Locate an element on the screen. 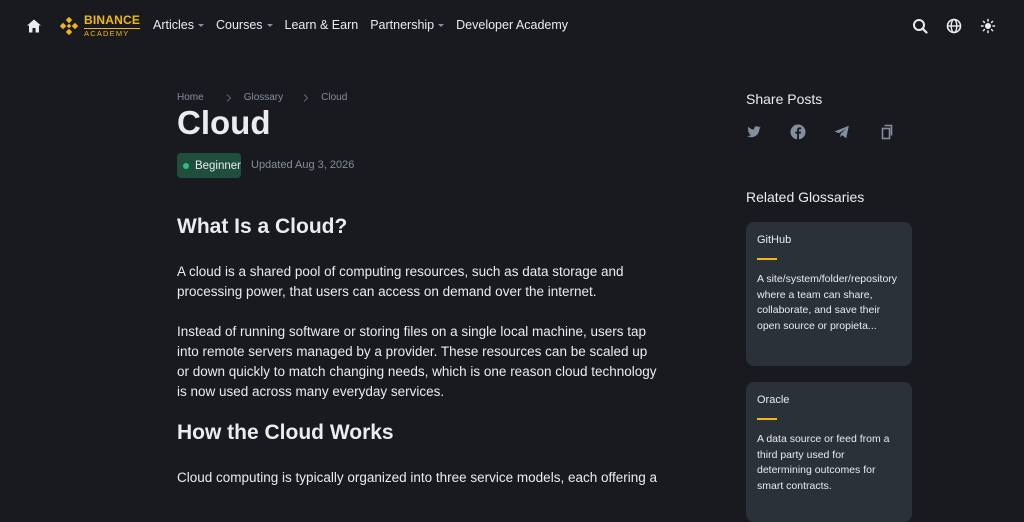  twitter-icon is located at coordinates (754, 132).